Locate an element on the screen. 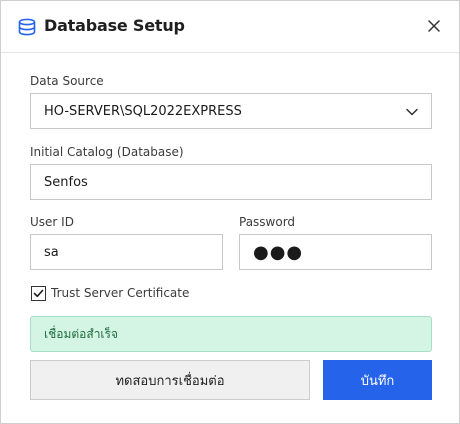 This screenshot has height=424, width=460. checkmark-icon is located at coordinates (38, 293).